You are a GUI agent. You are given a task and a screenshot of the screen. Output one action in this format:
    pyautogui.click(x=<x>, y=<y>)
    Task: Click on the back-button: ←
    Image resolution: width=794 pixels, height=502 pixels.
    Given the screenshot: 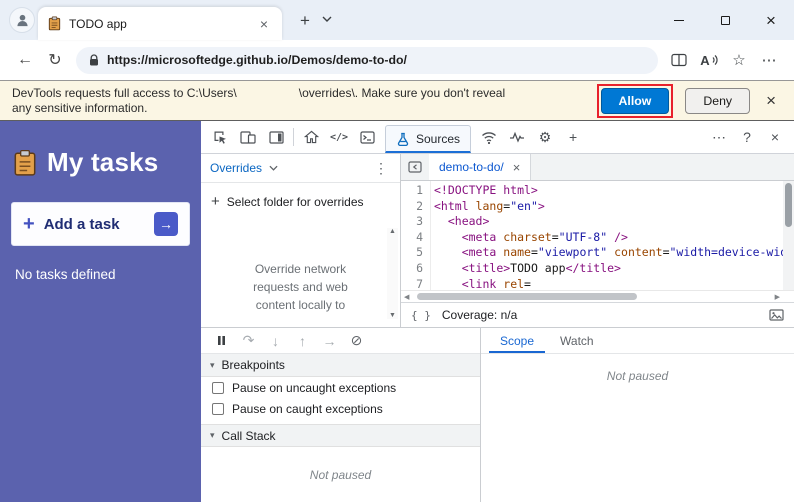 What is the action you would take?
    pyautogui.click(x=25, y=60)
    